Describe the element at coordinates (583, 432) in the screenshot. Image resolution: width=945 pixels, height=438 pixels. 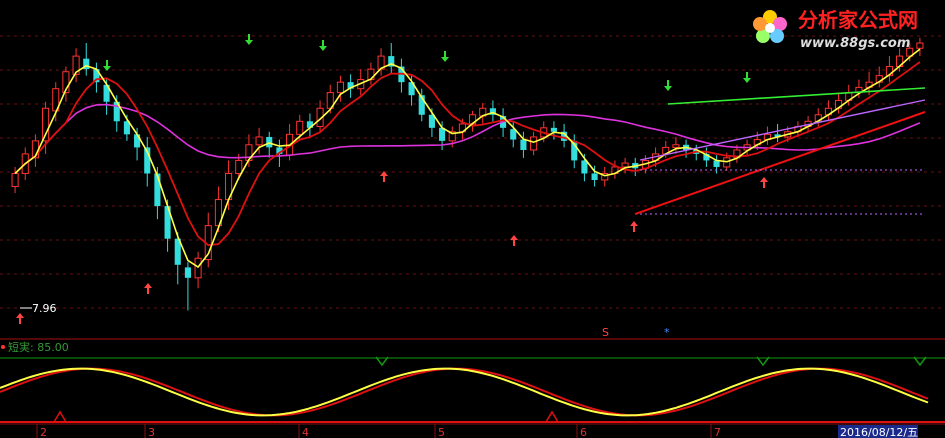
I see `x-axis-label: 6` at that location.